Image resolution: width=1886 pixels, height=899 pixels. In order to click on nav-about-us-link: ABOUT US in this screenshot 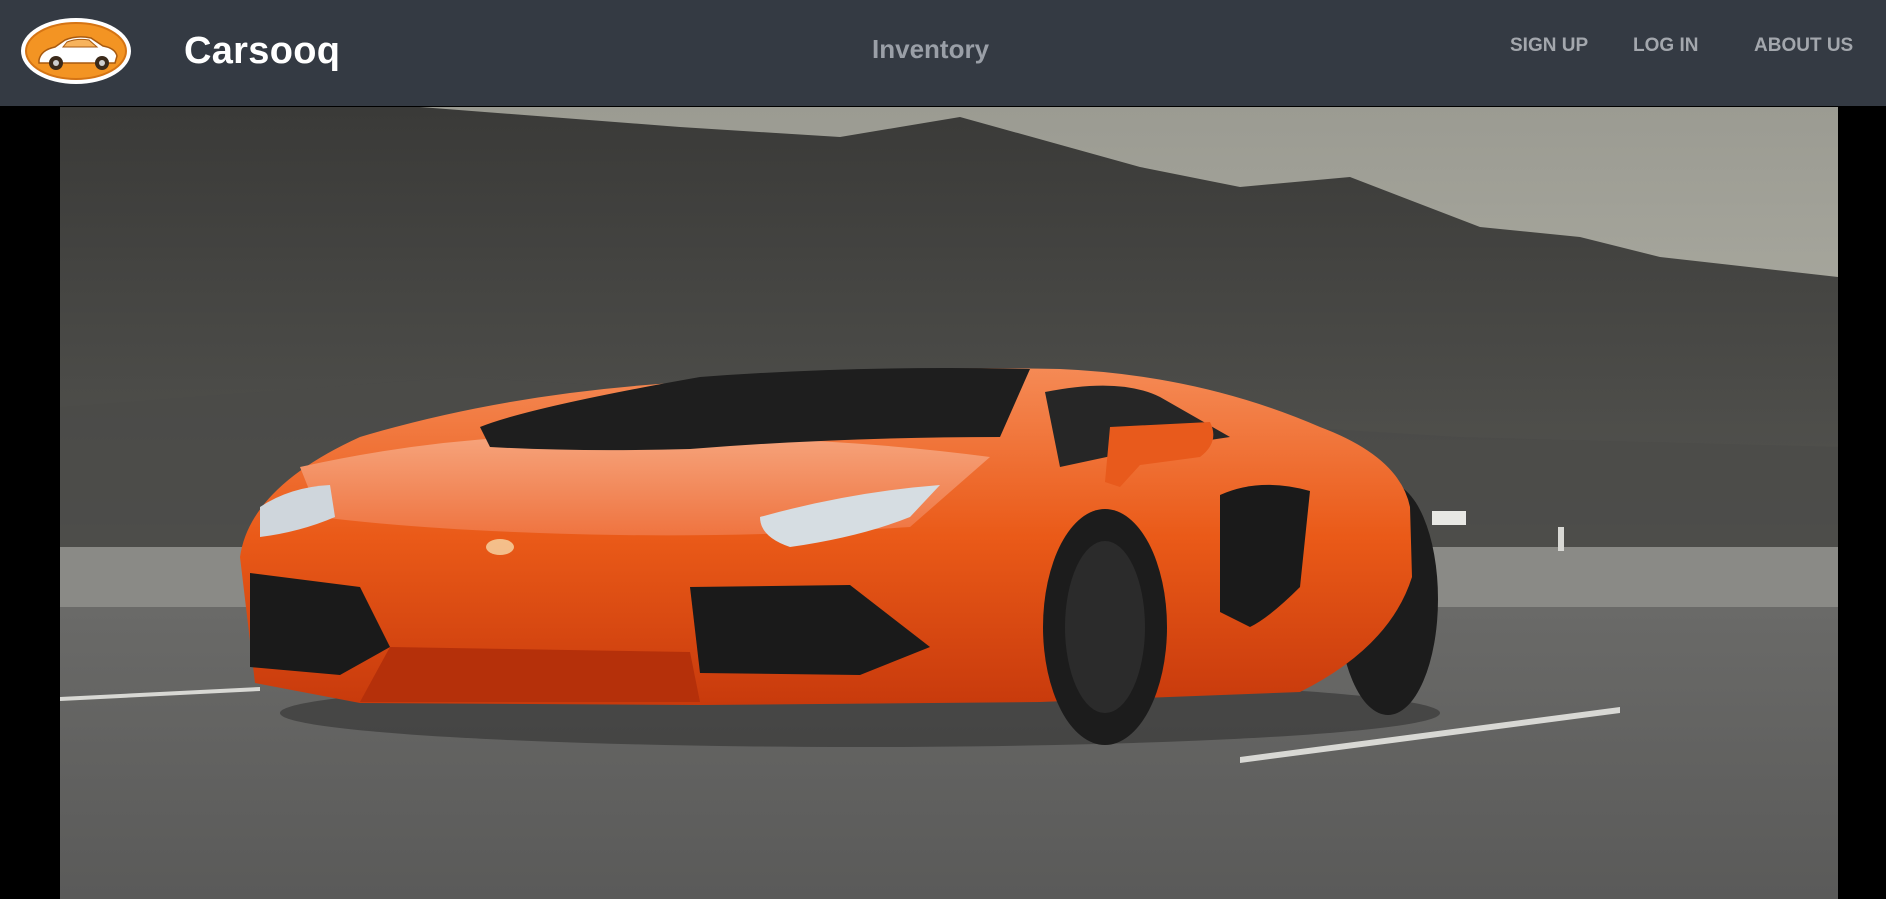, I will do `click(1803, 45)`.